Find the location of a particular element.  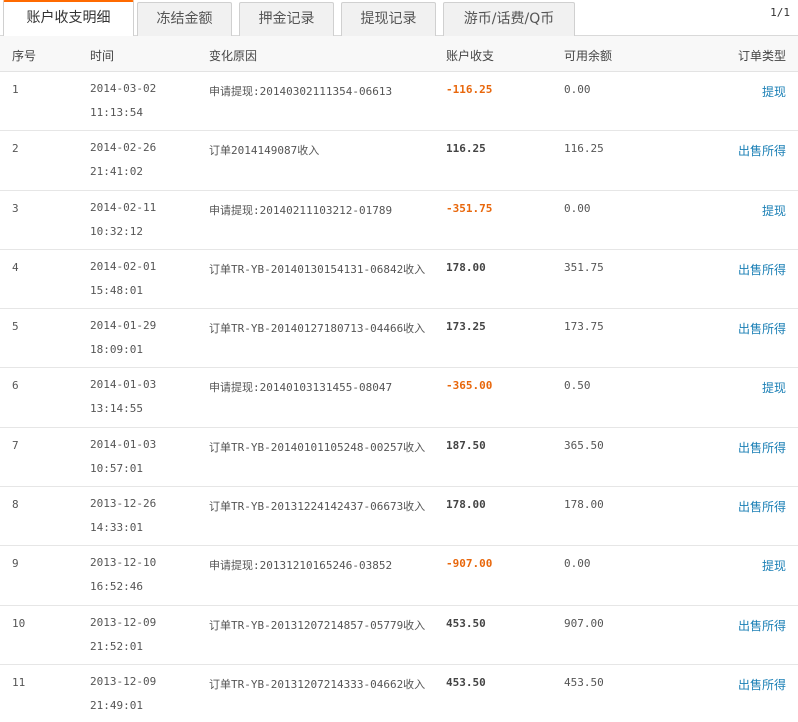

row-index: 7 is located at coordinates (15, 445).